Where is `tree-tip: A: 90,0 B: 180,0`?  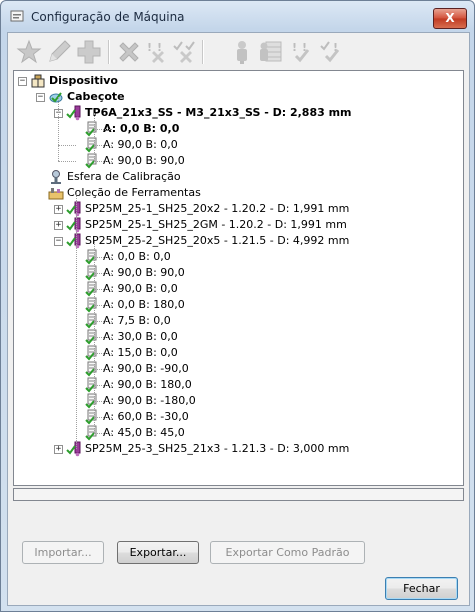
tree-tip: A: 90,0 B: 180,0 is located at coordinates (234, 385).